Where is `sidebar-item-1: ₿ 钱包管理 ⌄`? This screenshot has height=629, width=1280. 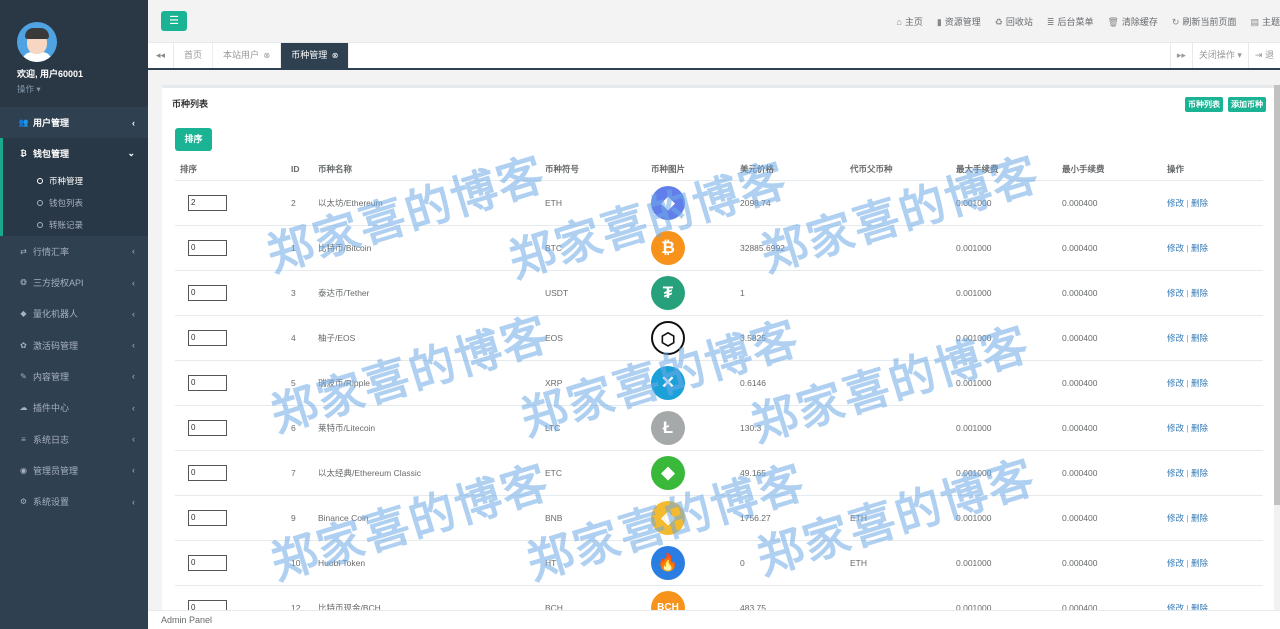
sidebar-item-1: ₿ 钱包管理 ⌄ is located at coordinates (75, 153).